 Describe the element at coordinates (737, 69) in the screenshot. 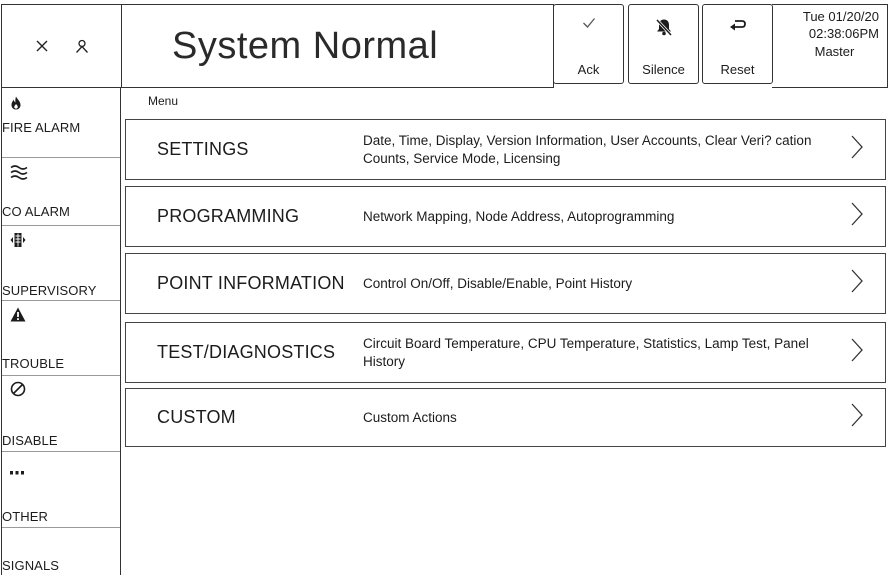

I see `reset-label: Reset` at that location.